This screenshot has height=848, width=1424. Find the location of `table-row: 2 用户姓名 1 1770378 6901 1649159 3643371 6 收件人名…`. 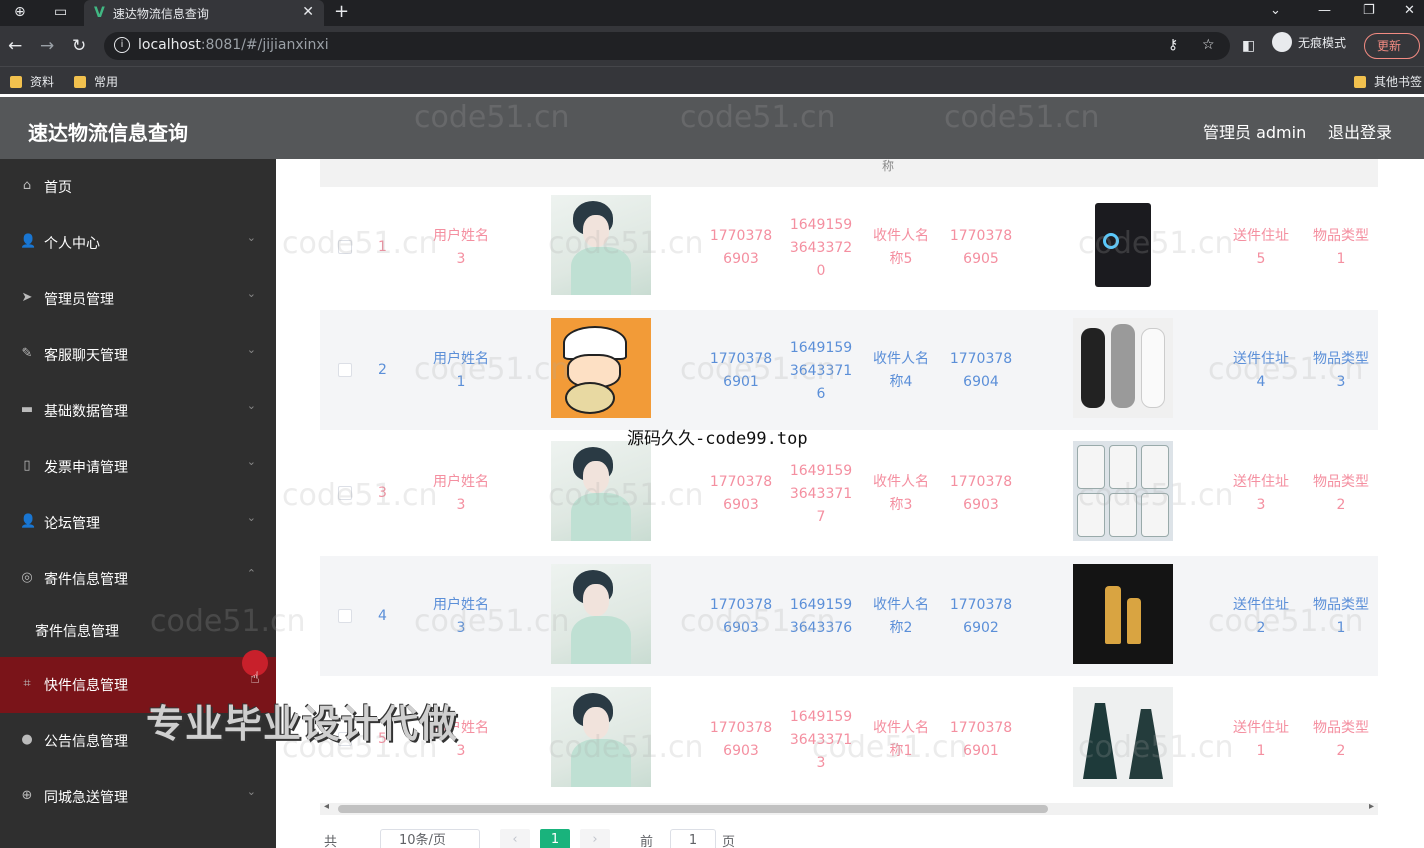

table-row: 2 用户姓名 1 1770378 6901 1649159 3643371 6 收件人名… is located at coordinates (849, 370).